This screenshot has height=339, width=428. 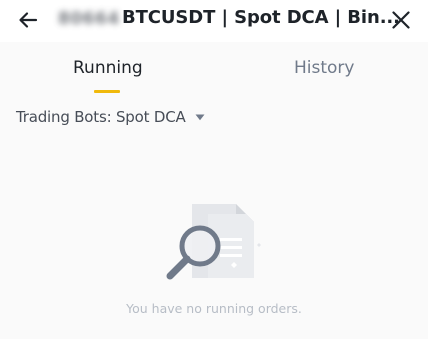 I want to click on back-button, so click(x=28, y=20).